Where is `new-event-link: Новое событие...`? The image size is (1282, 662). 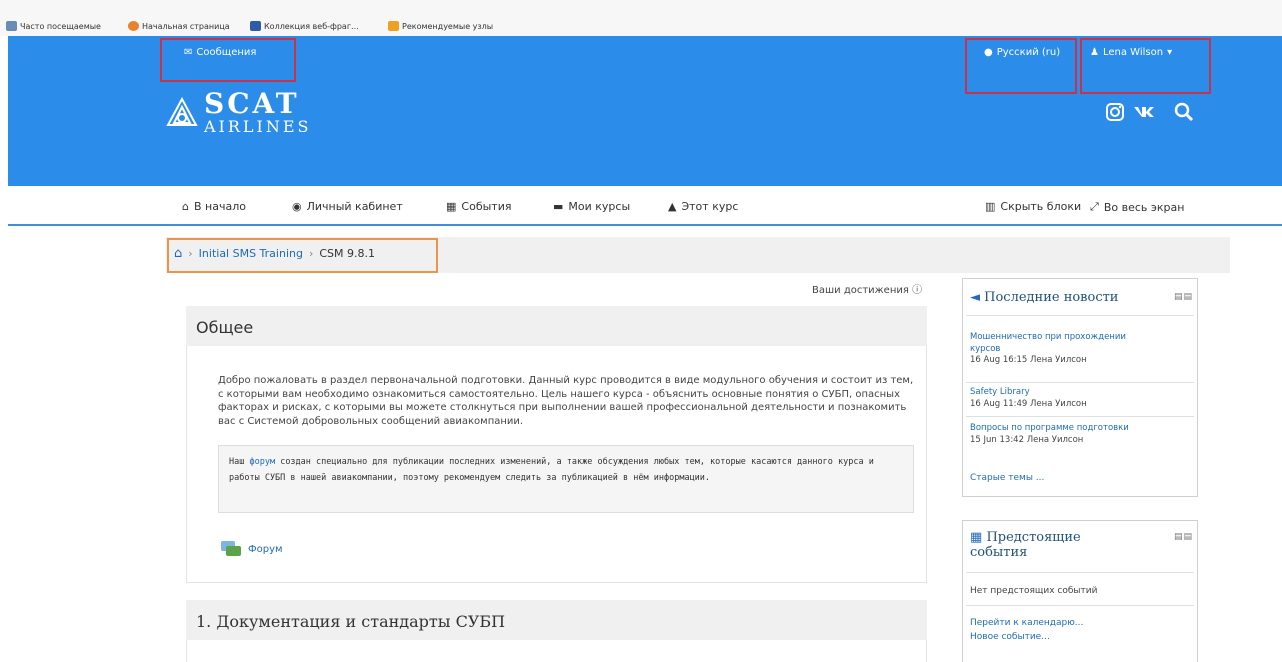
new-event-link: Новое событие... is located at coordinates (1010, 637).